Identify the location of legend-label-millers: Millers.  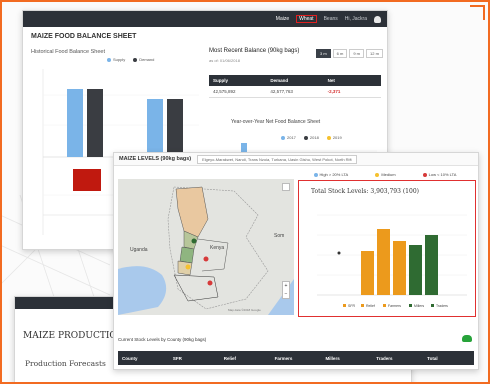
(419, 306).